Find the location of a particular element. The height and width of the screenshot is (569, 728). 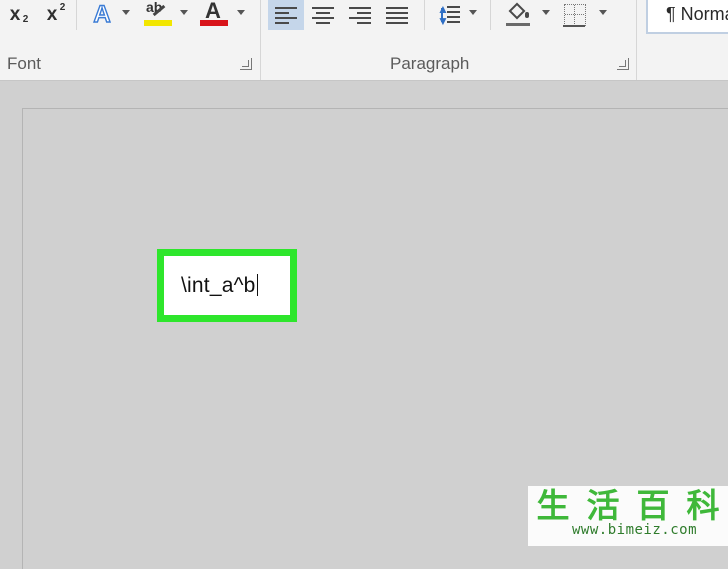

equation-input-box: \int_a^b is located at coordinates (227, 285).